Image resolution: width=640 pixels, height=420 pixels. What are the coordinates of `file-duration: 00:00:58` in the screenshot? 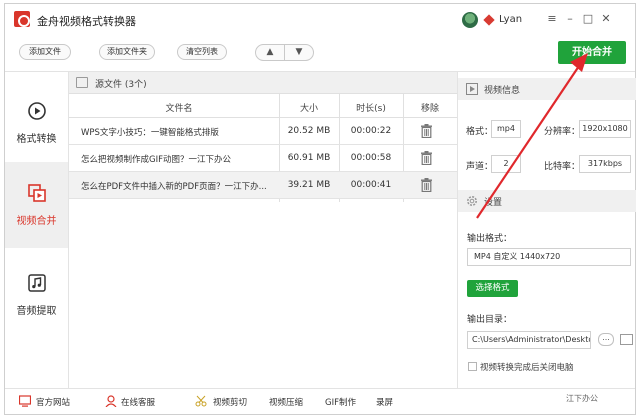 It's located at (371, 158).